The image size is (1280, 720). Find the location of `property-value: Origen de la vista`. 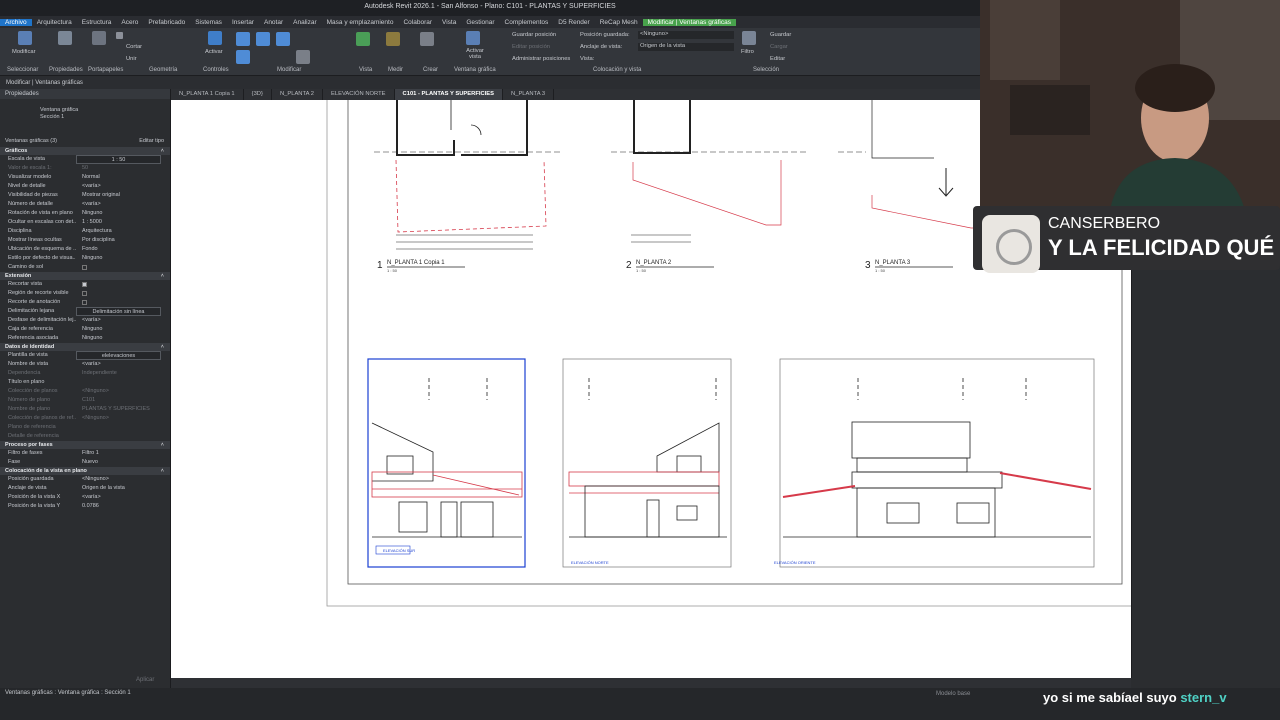

property-value: Origen de la vista is located at coordinates (118, 488).